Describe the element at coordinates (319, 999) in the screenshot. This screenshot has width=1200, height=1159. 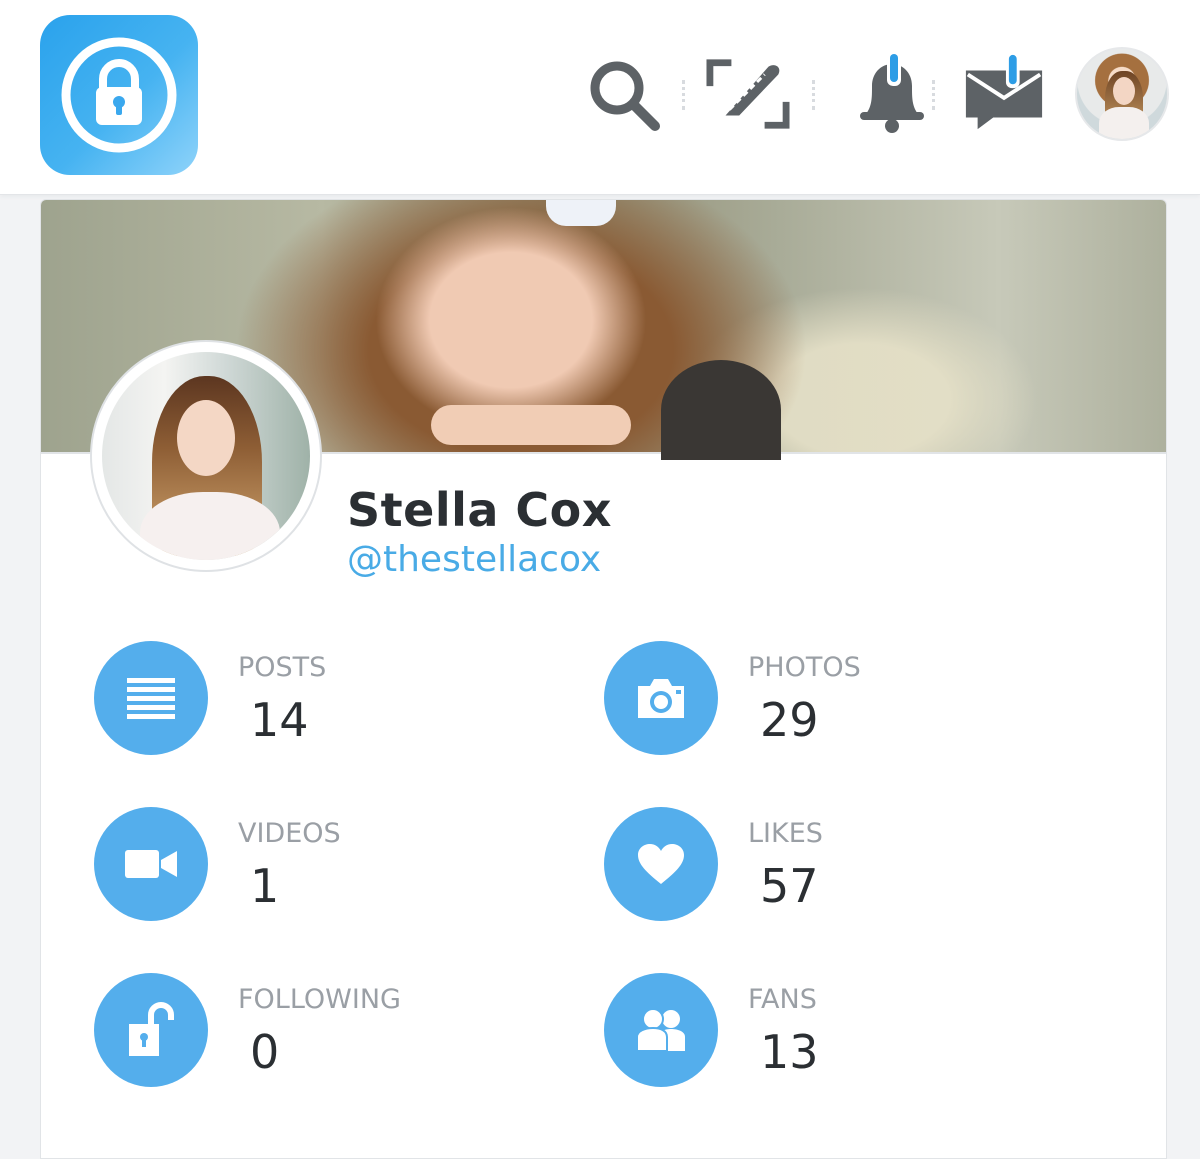
I see `stat-label: FOLLOWING` at that location.